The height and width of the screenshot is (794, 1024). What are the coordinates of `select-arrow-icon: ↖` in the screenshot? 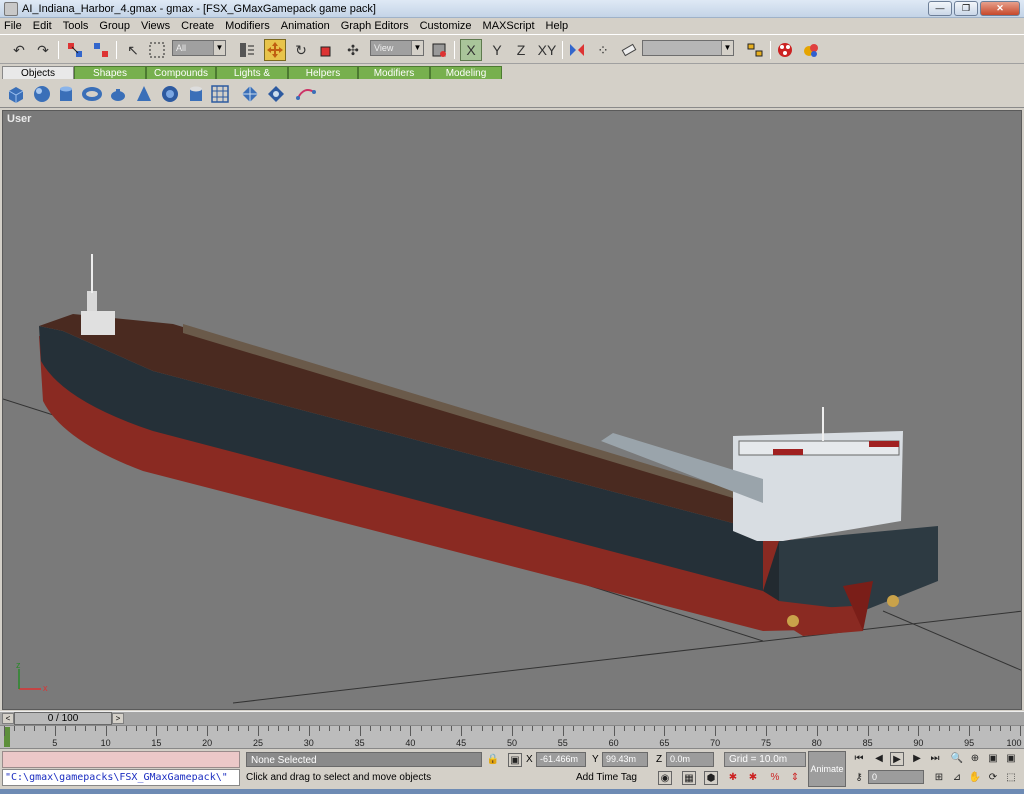 It's located at (133, 50).